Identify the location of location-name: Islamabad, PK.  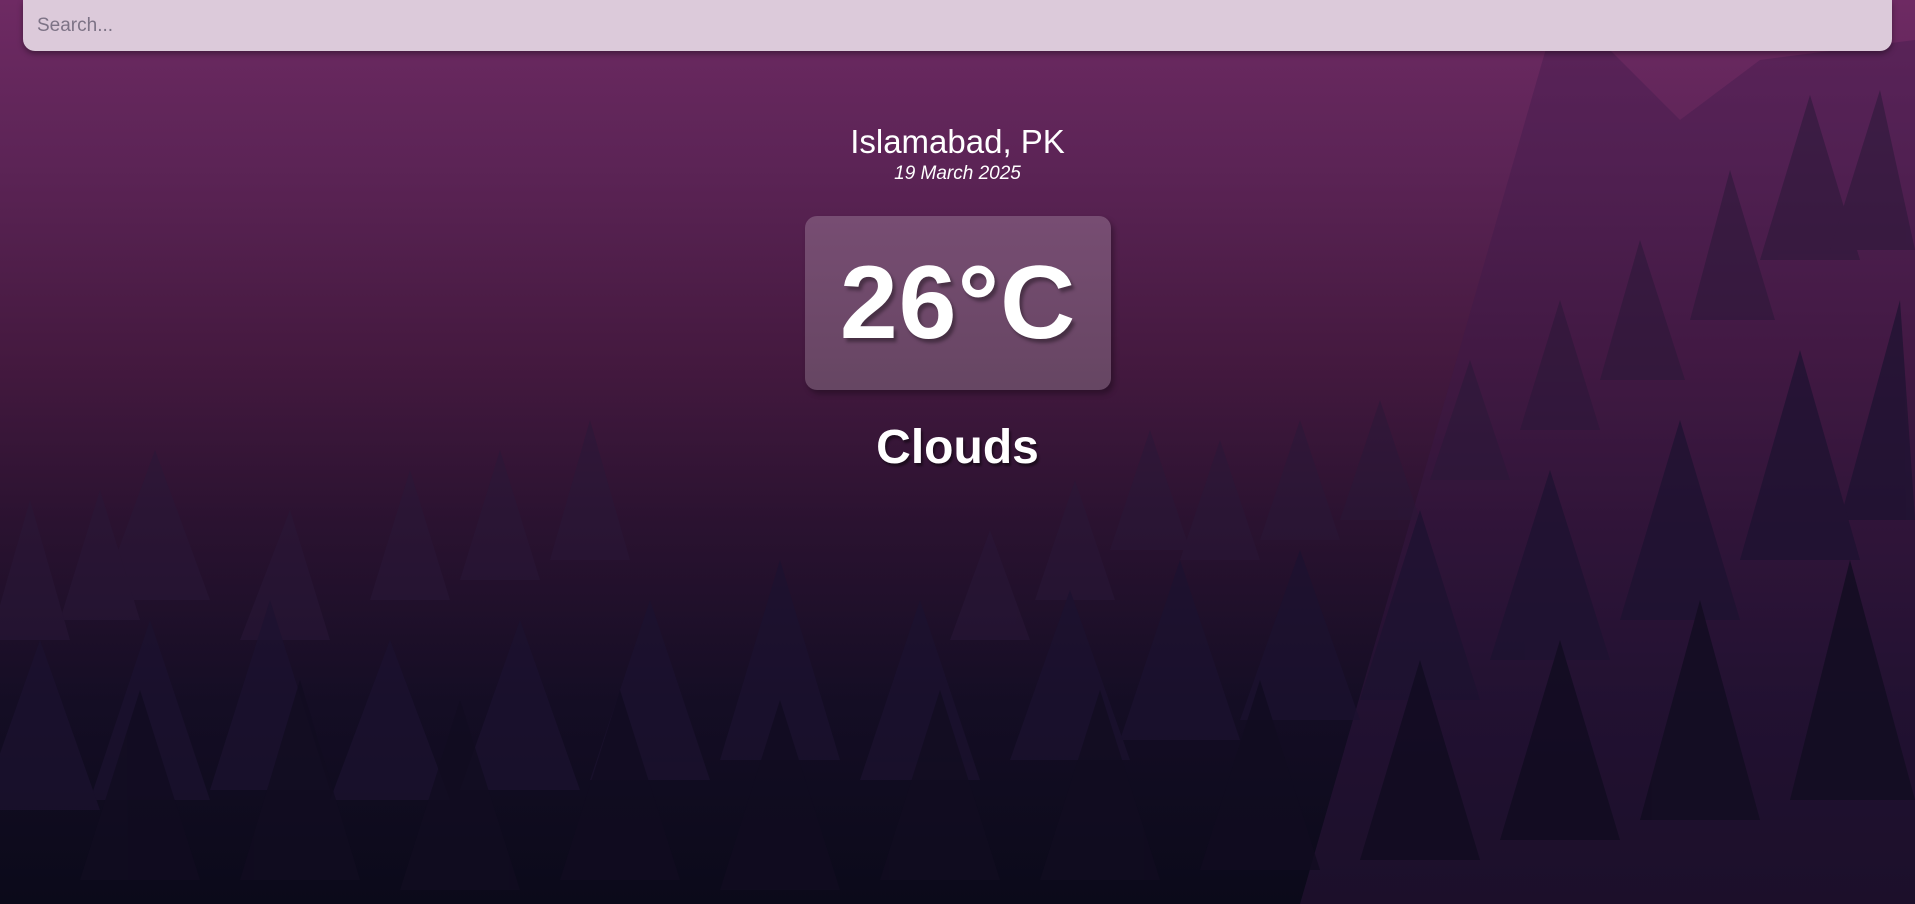
(957, 141).